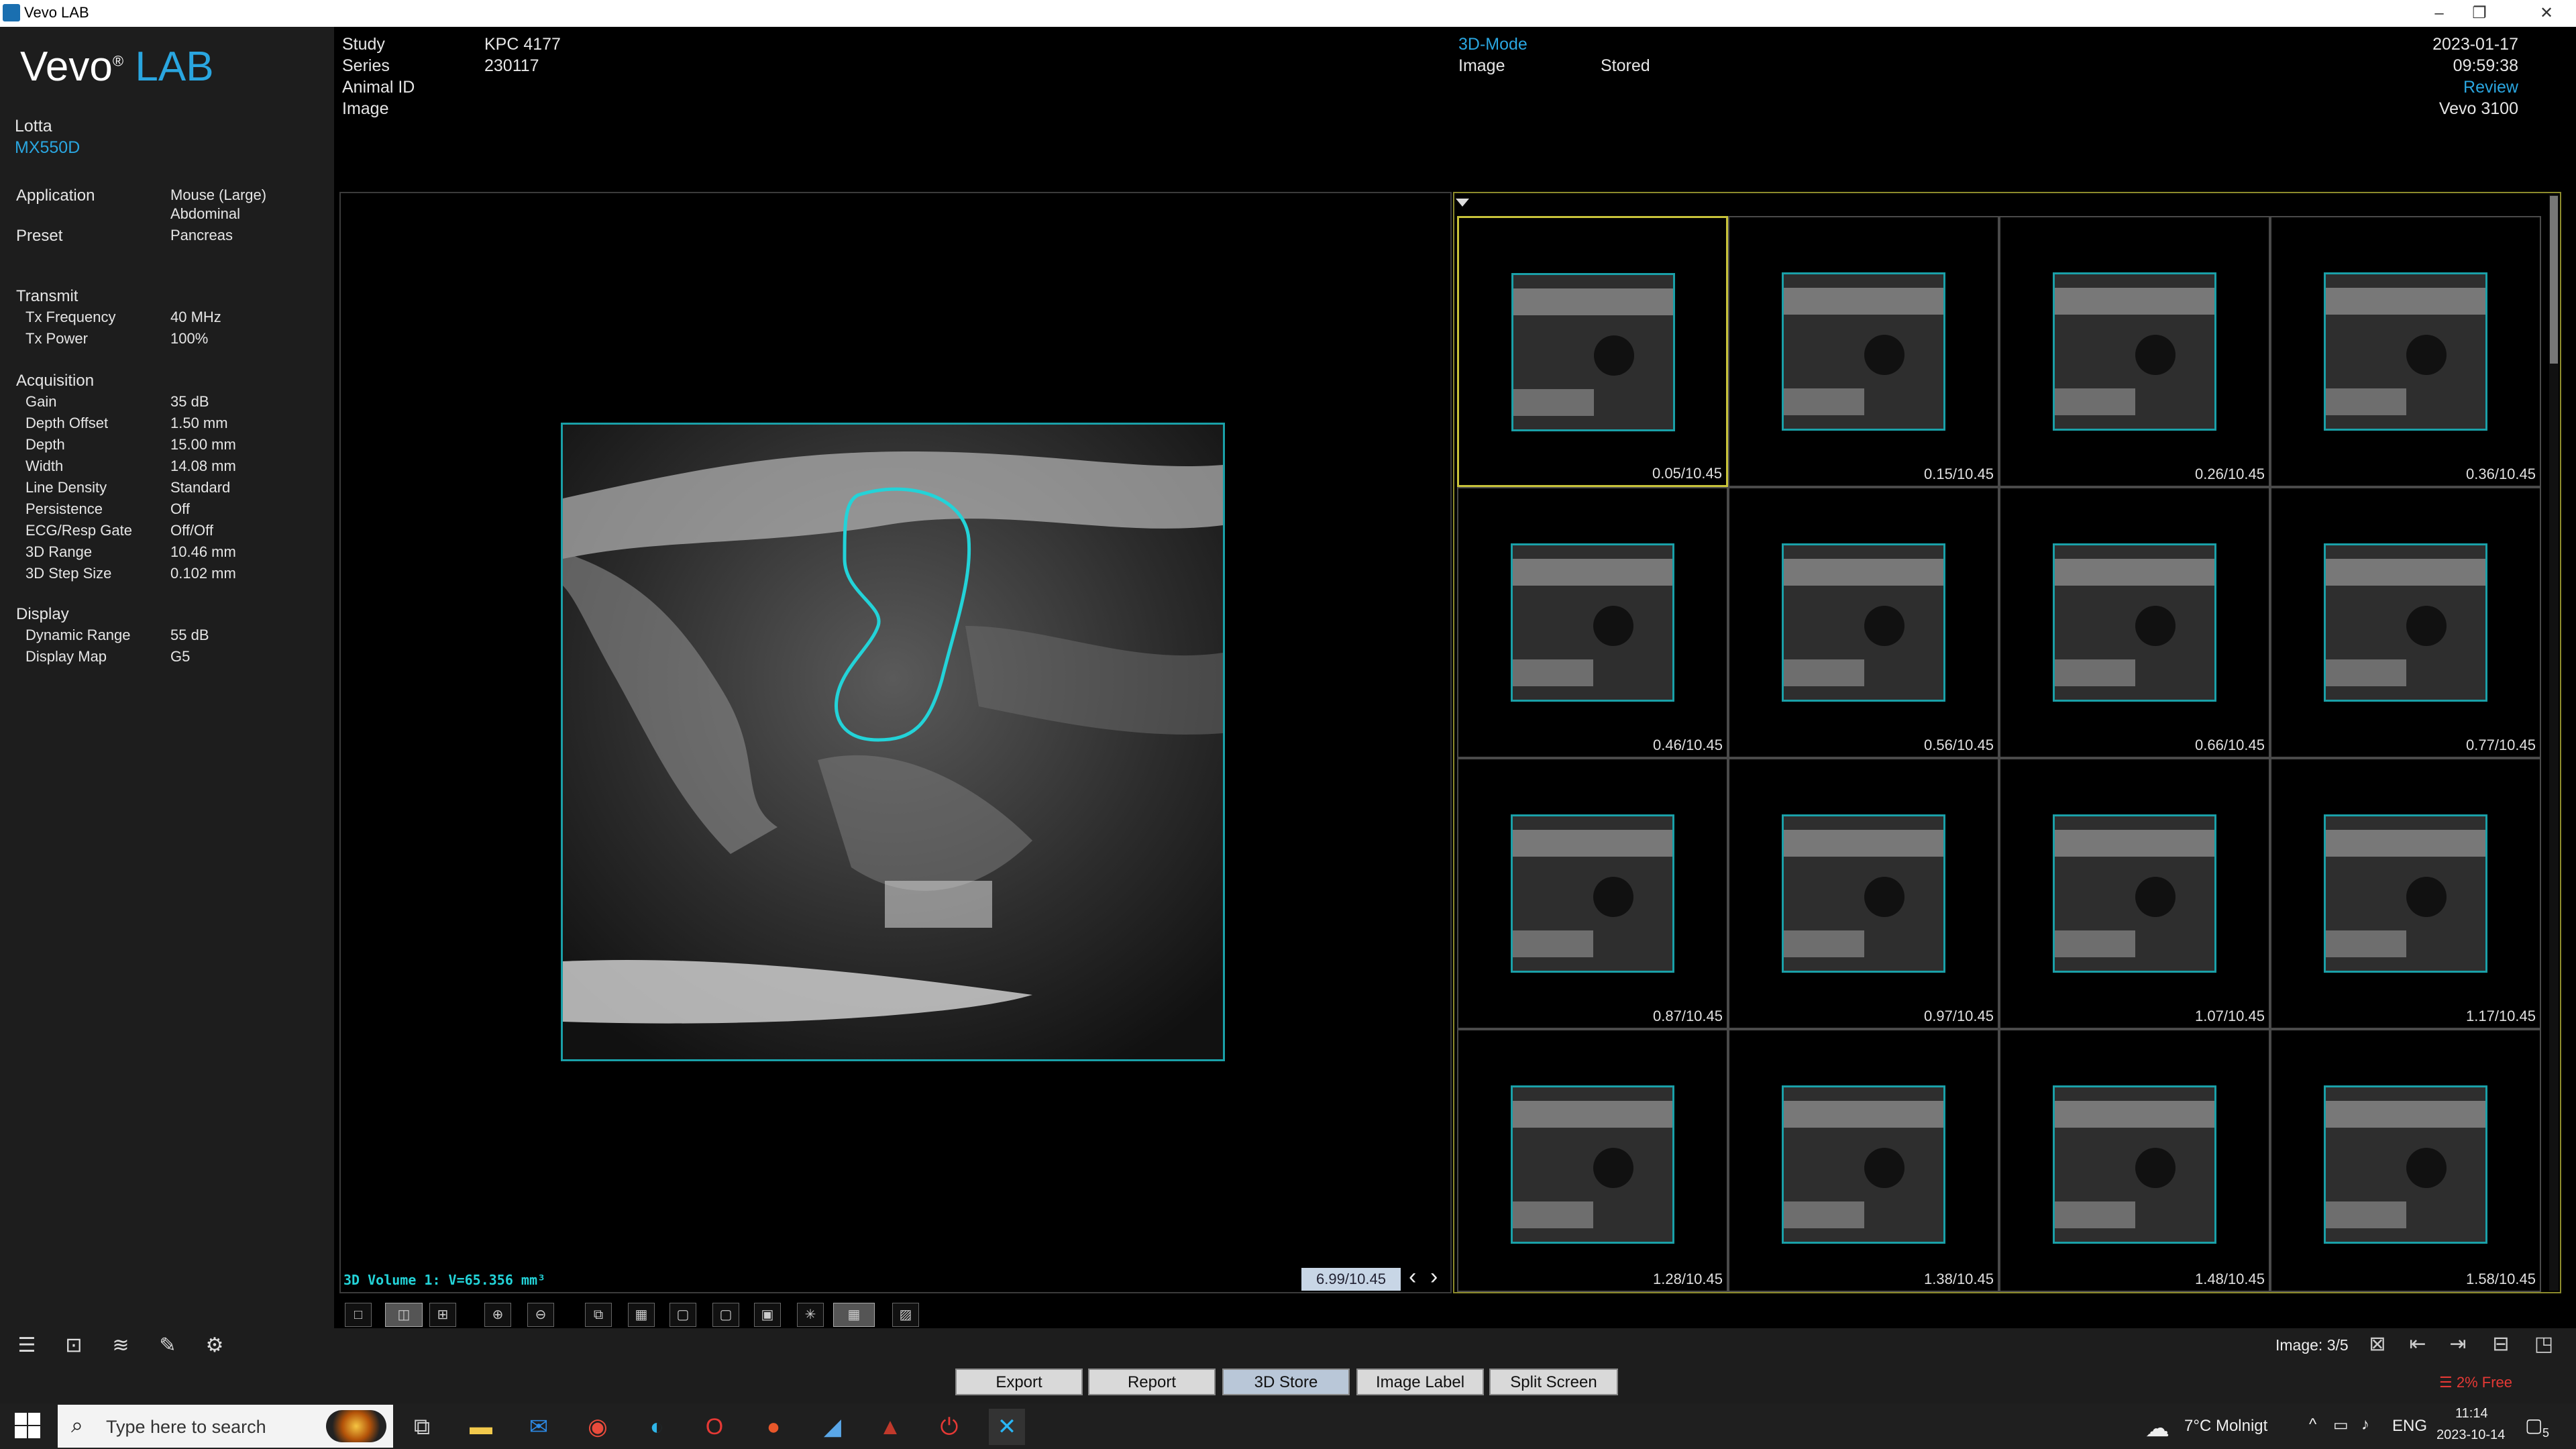  What do you see at coordinates (1687, 473) in the screenshot?
I see `thumbnail-label: 0.05/10.45` at bounding box center [1687, 473].